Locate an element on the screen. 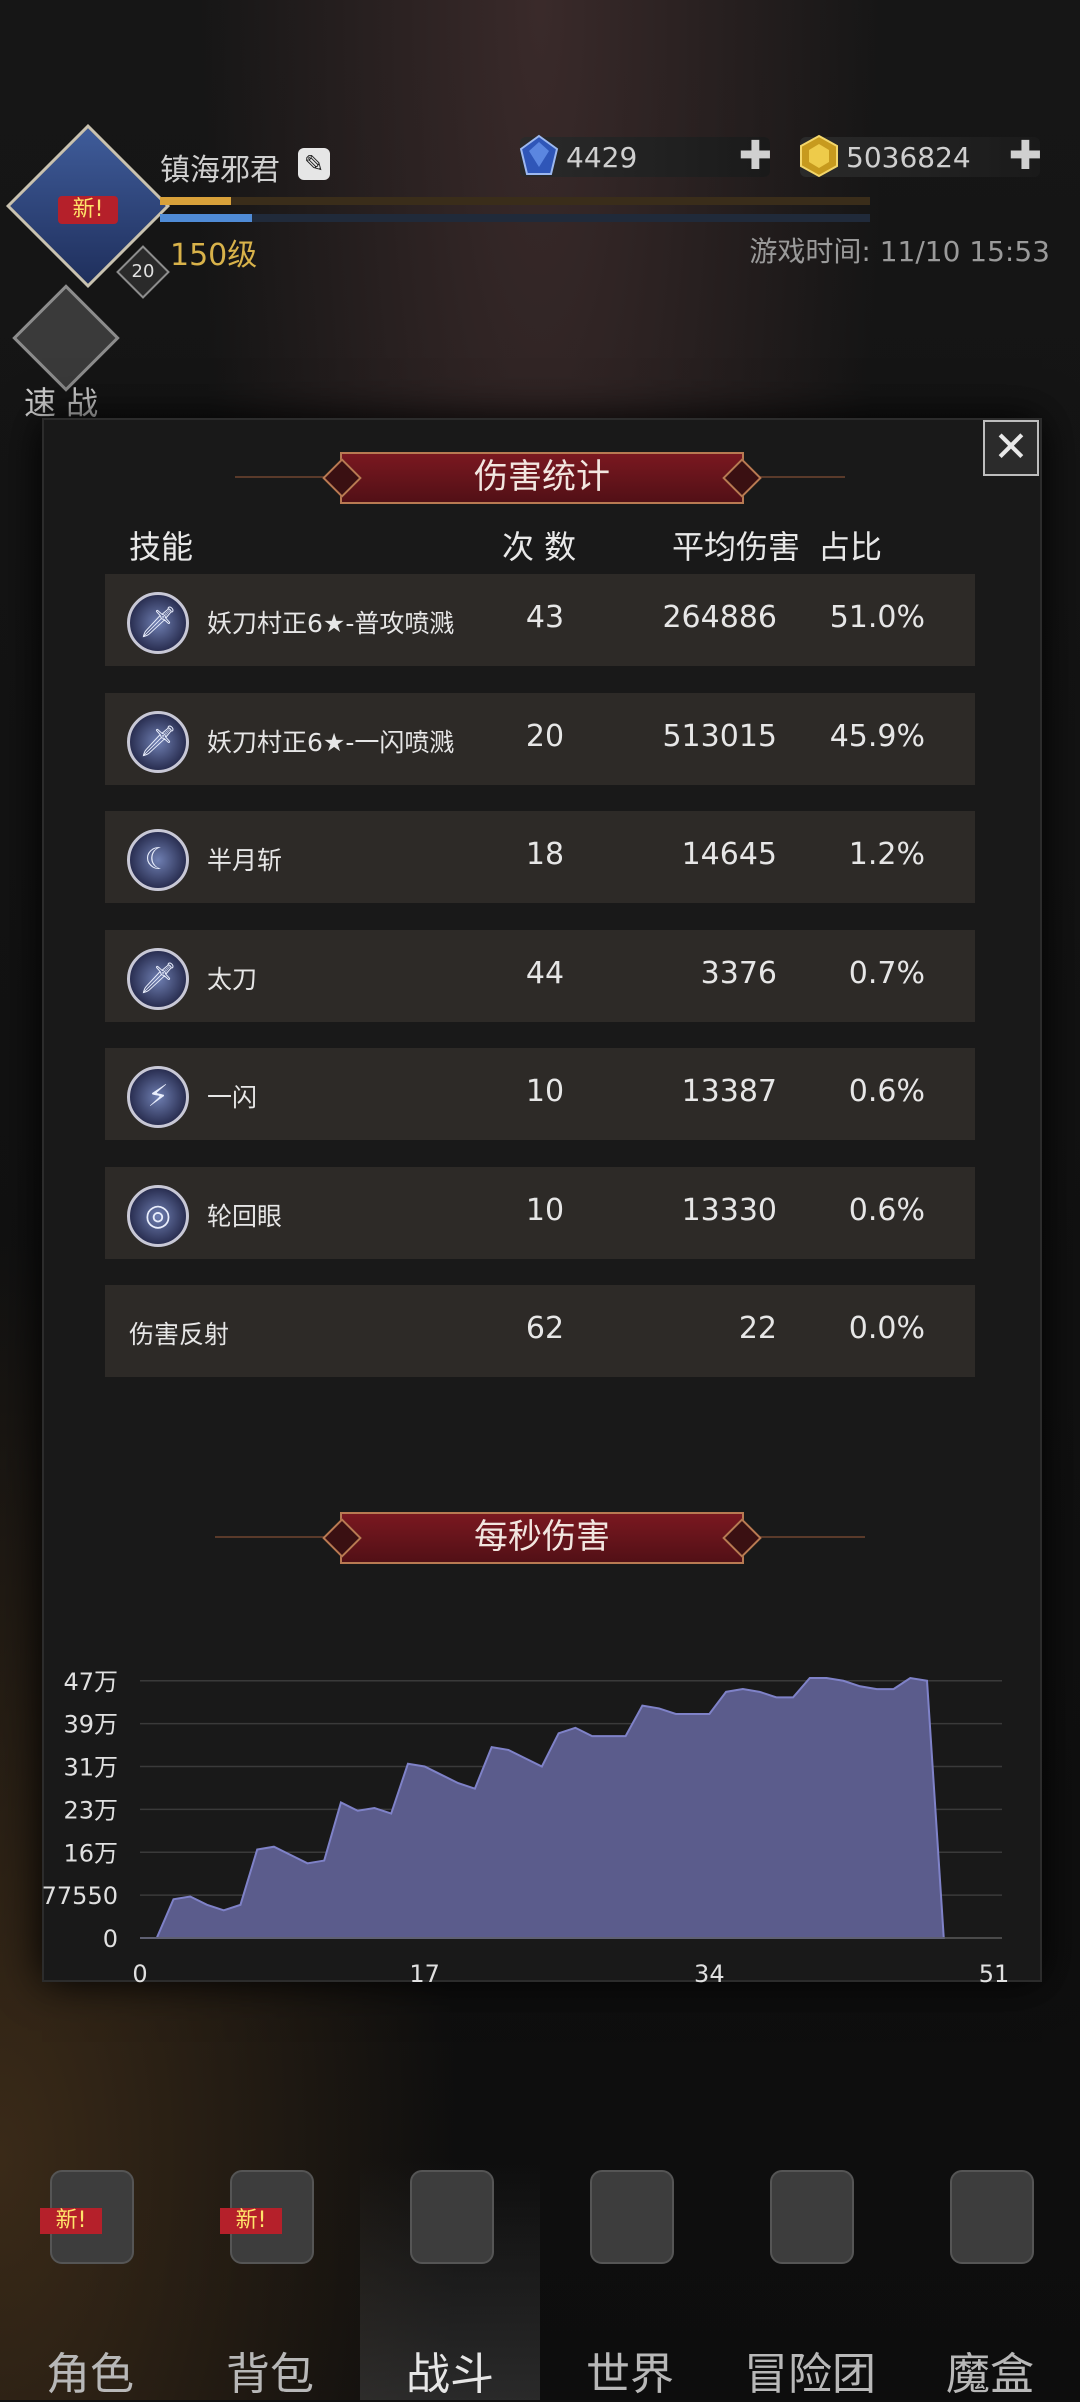 The image size is (1080, 2402). y-tick-label: 39万 is located at coordinates (90, 1725).